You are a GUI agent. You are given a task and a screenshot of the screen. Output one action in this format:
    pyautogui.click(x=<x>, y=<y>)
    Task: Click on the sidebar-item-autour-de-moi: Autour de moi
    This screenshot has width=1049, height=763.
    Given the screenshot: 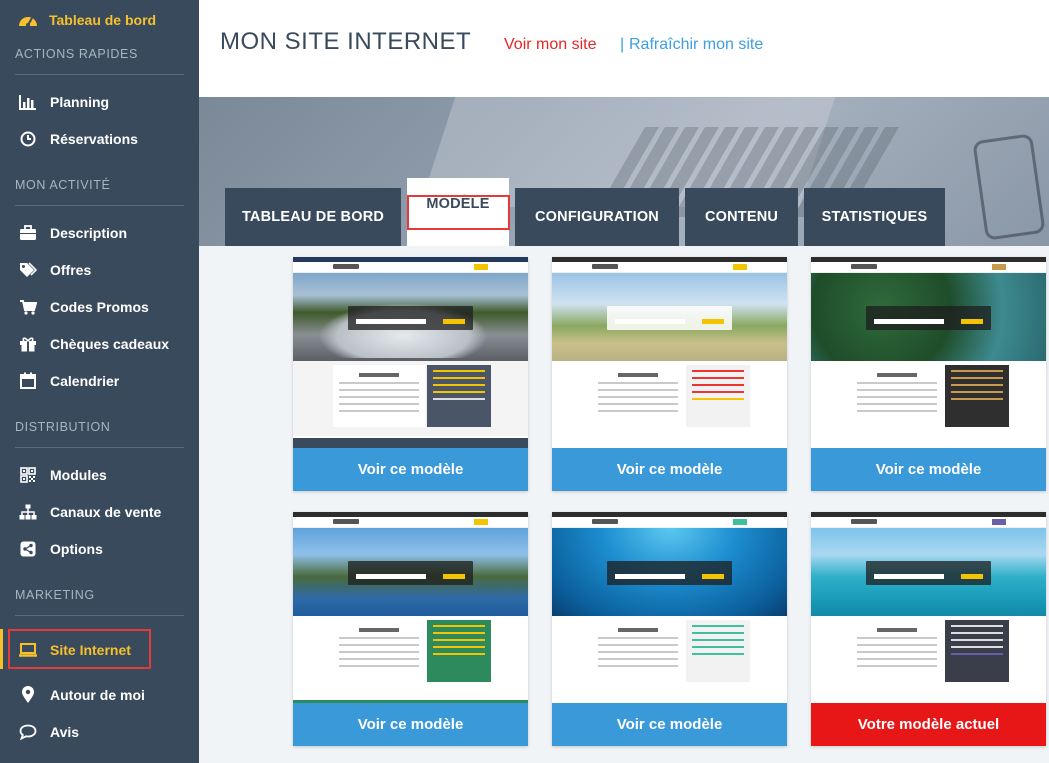 What is the action you would take?
    pyautogui.click(x=99, y=694)
    